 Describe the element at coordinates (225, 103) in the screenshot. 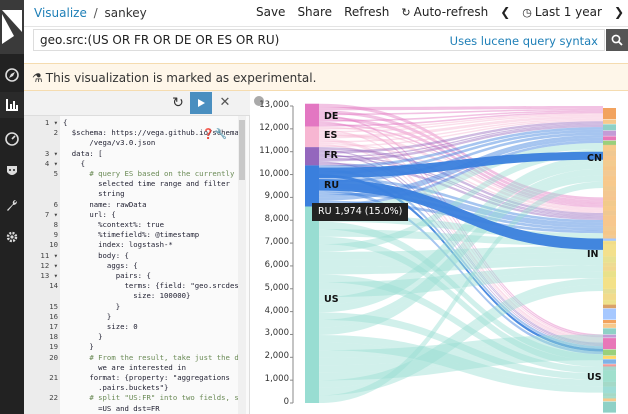

I see `close-editor-button: ✕` at that location.